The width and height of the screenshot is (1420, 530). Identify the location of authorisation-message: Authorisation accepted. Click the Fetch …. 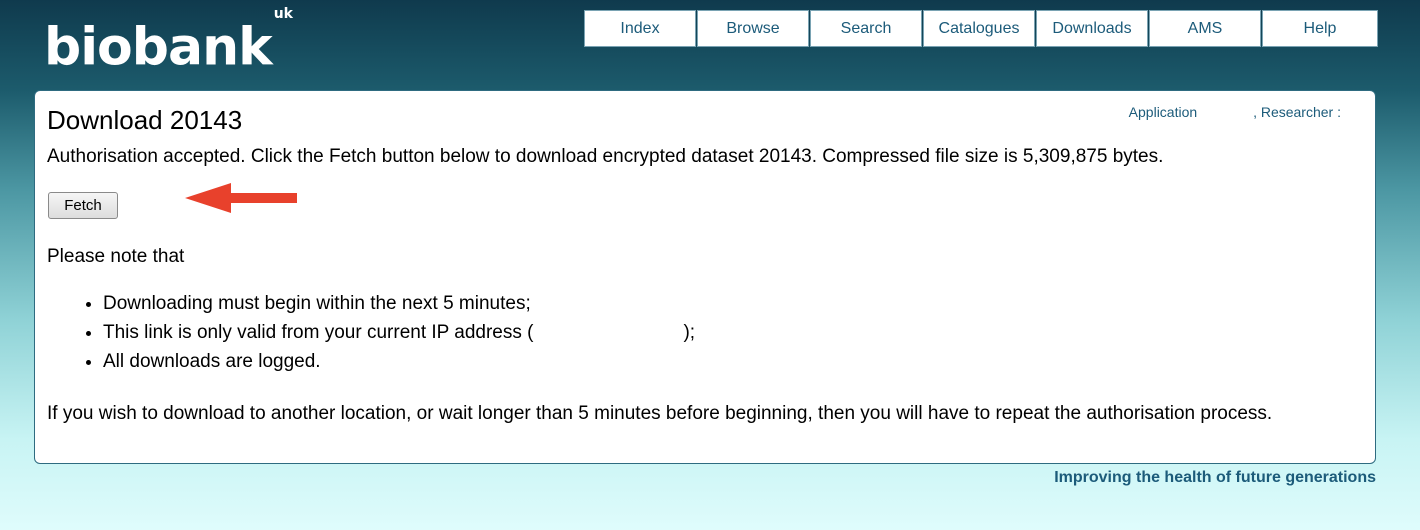
(605, 156).